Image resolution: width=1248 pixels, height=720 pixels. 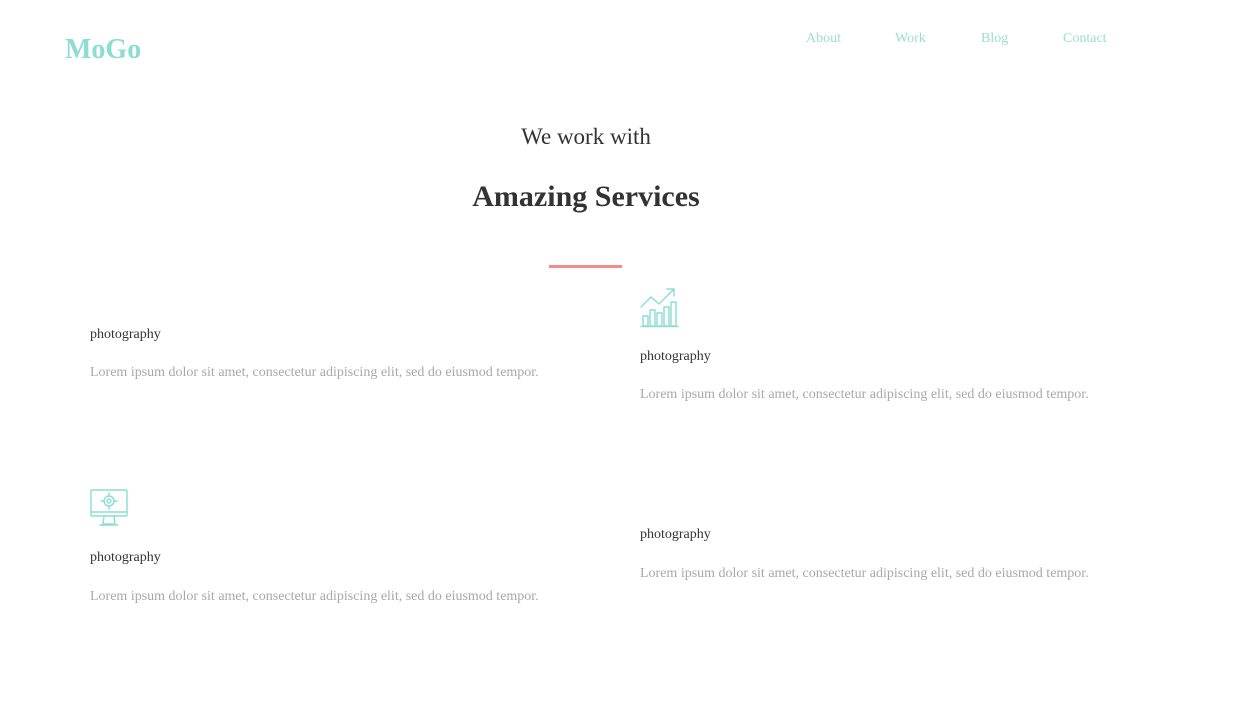 I want to click on nav-link-contact: Contact, so click(x=1085, y=39).